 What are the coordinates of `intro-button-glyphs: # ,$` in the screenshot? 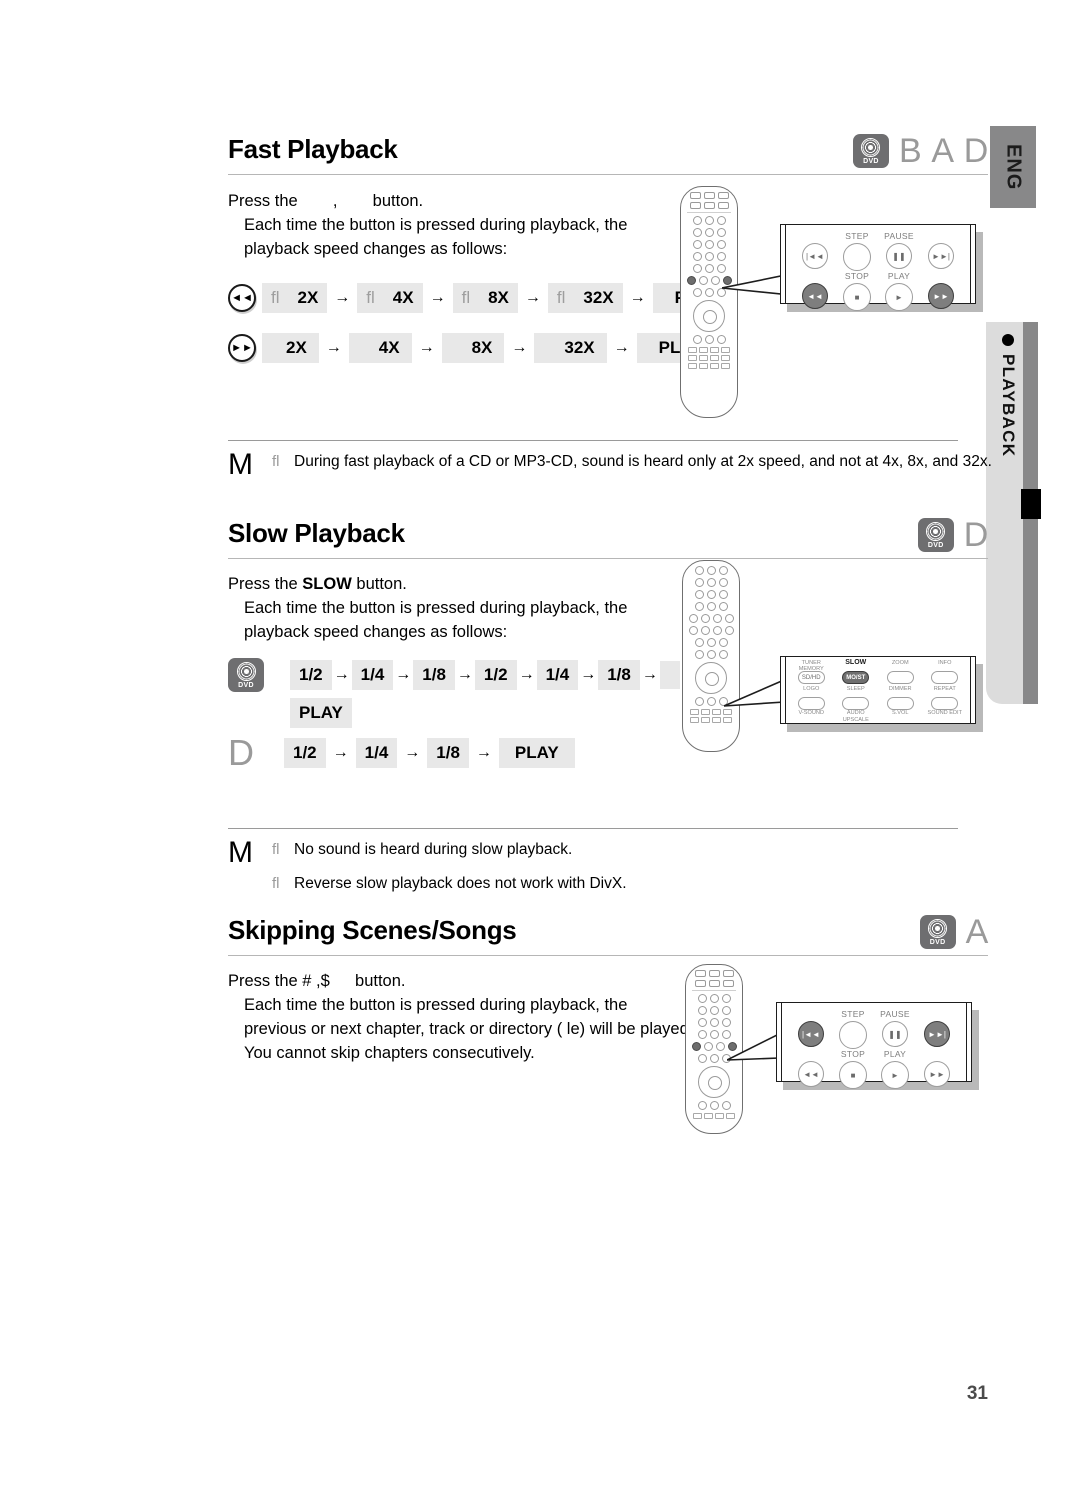 It's located at (316, 981).